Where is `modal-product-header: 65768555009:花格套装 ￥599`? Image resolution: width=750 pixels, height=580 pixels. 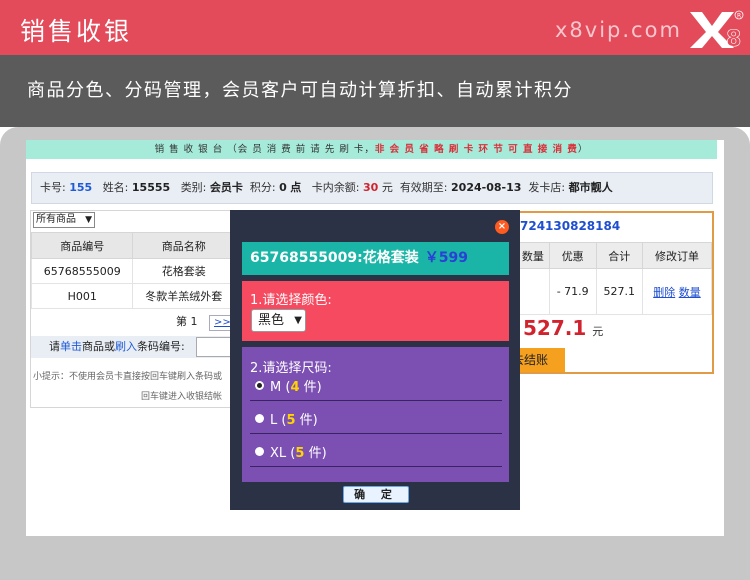 modal-product-header: 65768555009:花格套装 ￥599 is located at coordinates (375, 258).